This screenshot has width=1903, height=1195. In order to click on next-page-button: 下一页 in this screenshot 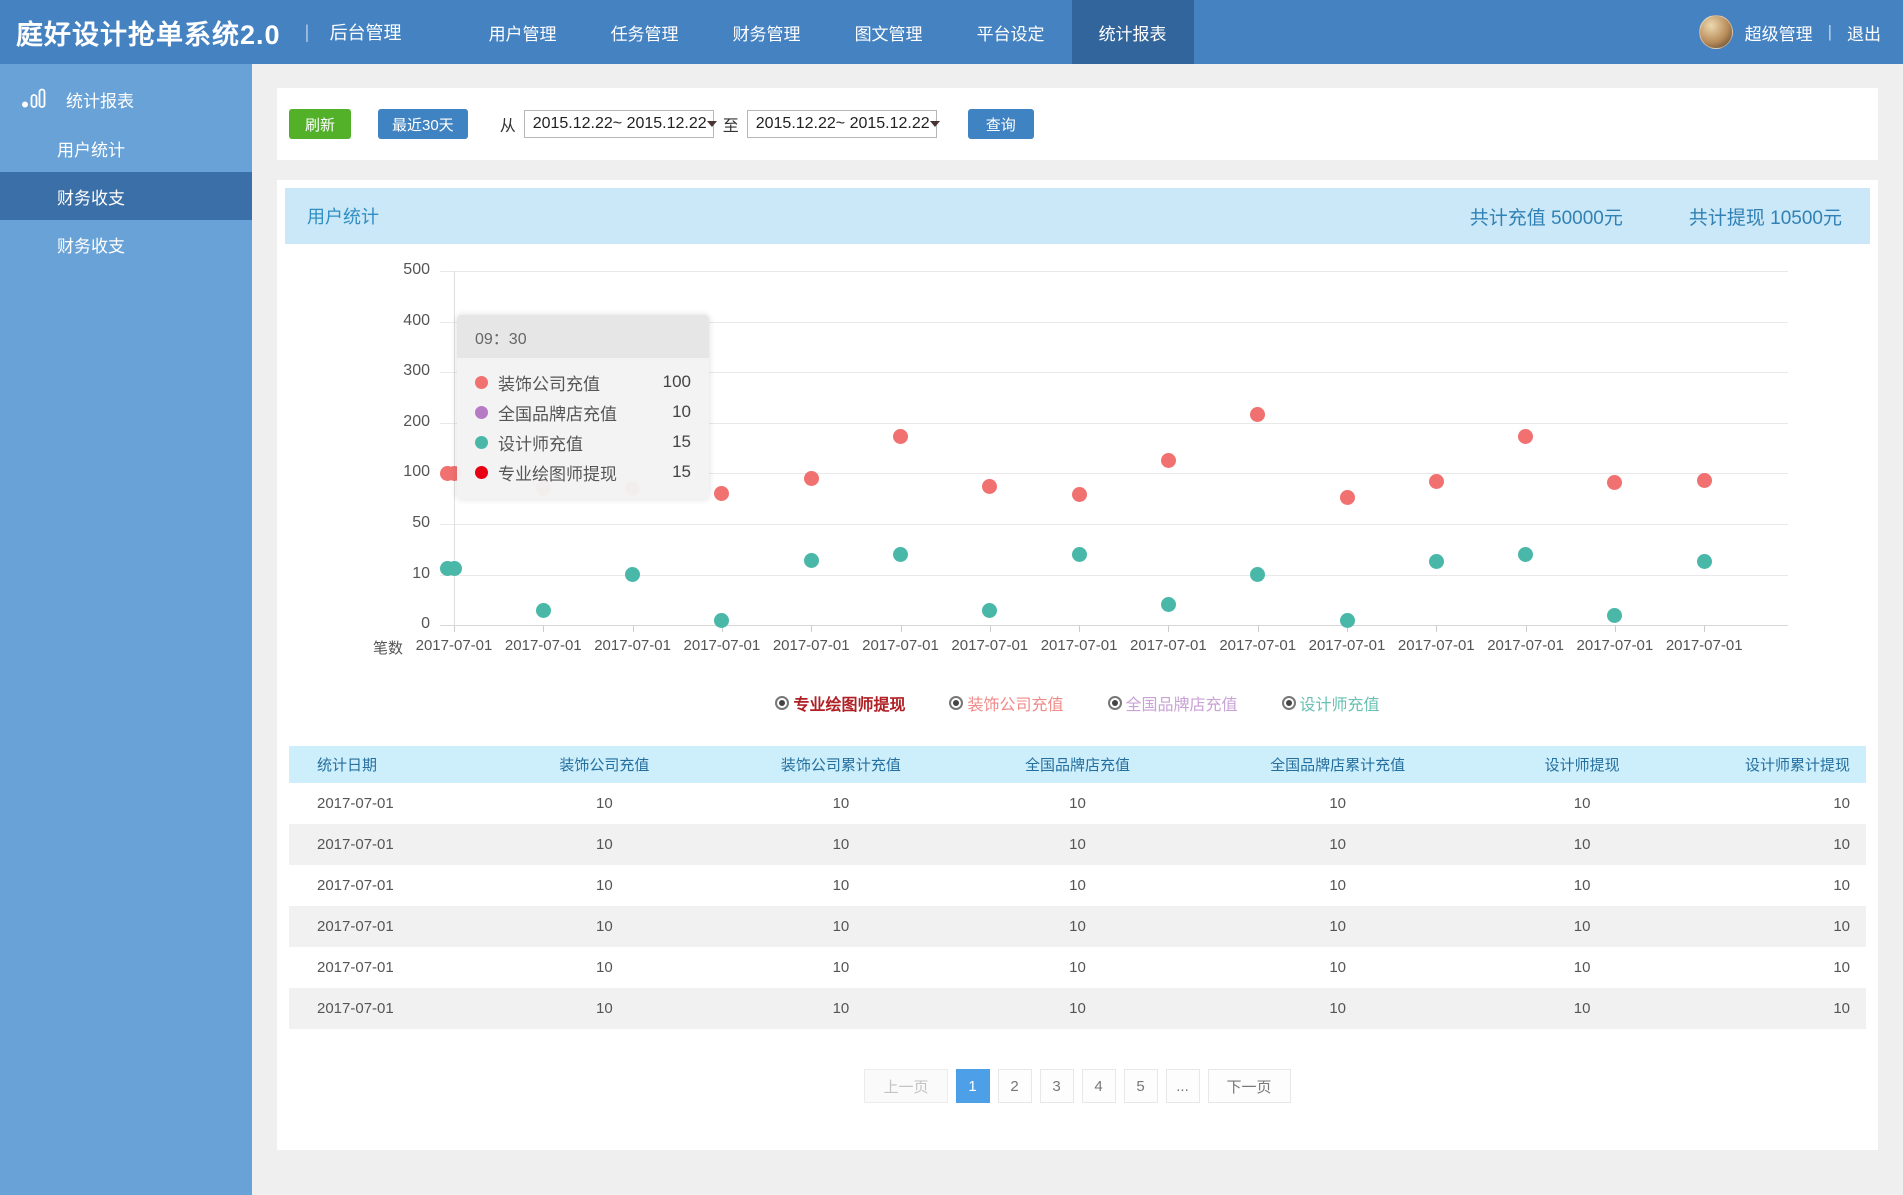, I will do `click(1249, 1086)`.